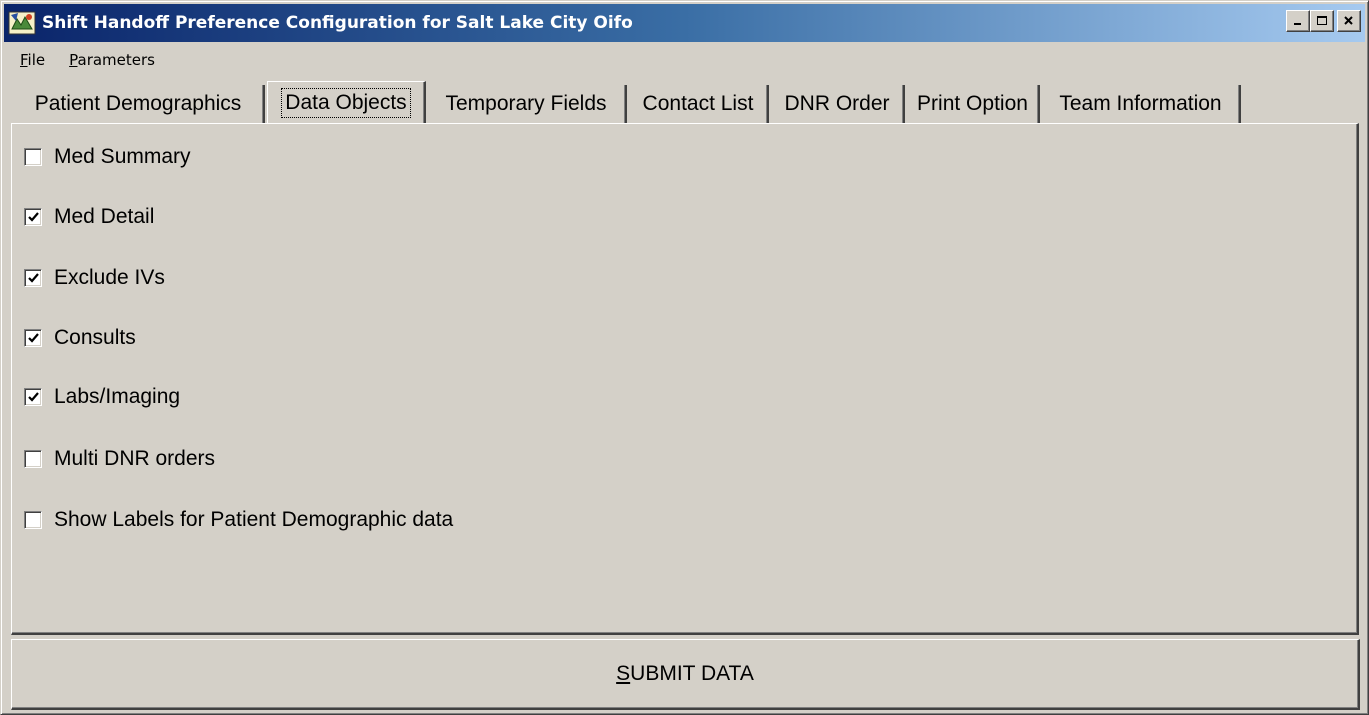  What do you see at coordinates (1298, 21) in the screenshot?
I see `minimize-button` at bounding box center [1298, 21].